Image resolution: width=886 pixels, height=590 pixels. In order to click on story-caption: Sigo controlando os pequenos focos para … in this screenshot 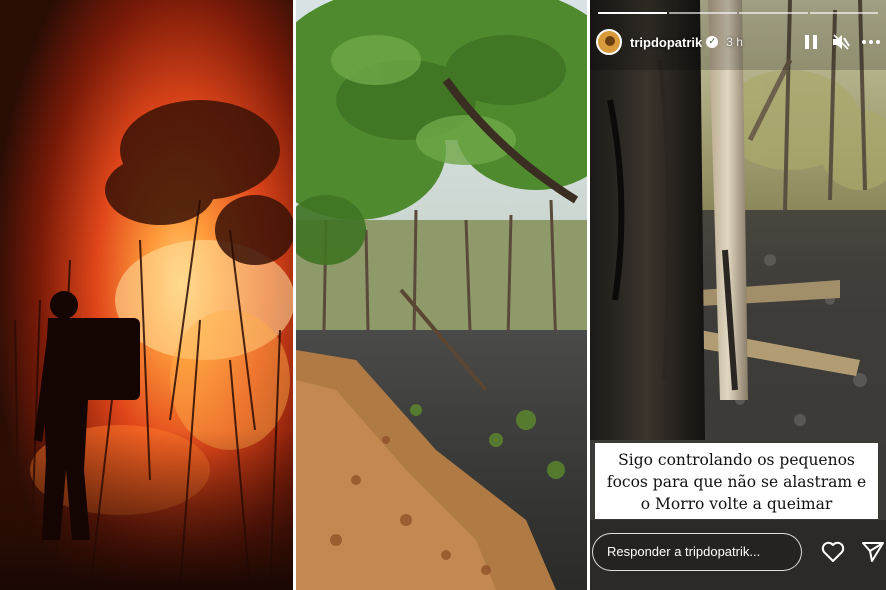, I will do `click(736, 481)`.